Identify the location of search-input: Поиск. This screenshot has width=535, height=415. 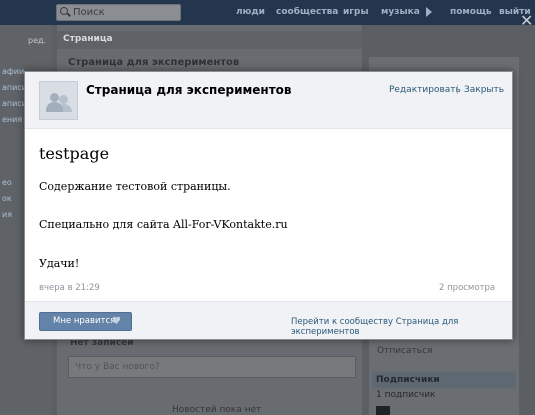
(118, 12).